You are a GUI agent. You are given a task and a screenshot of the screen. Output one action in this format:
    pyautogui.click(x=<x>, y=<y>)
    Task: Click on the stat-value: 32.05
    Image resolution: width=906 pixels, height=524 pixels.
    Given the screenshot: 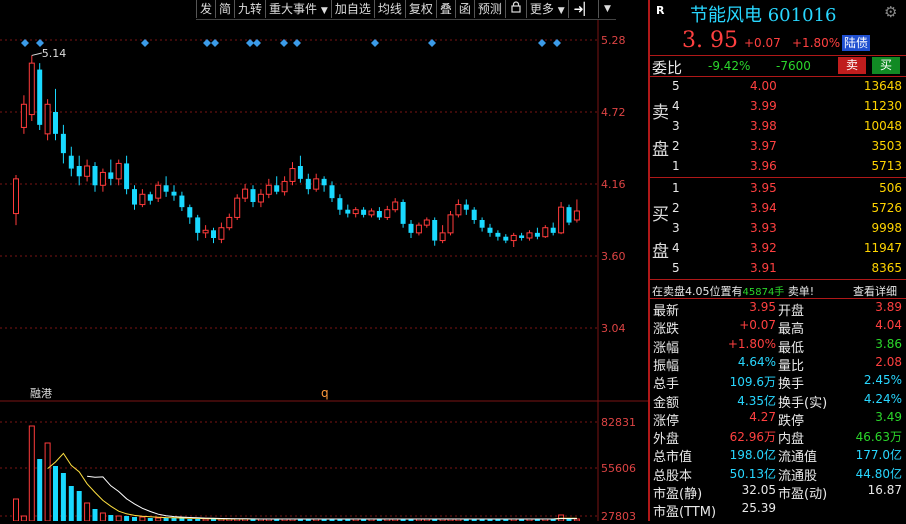 What is the action you would take?
    pyautogui.click(x=758, y=490)
    